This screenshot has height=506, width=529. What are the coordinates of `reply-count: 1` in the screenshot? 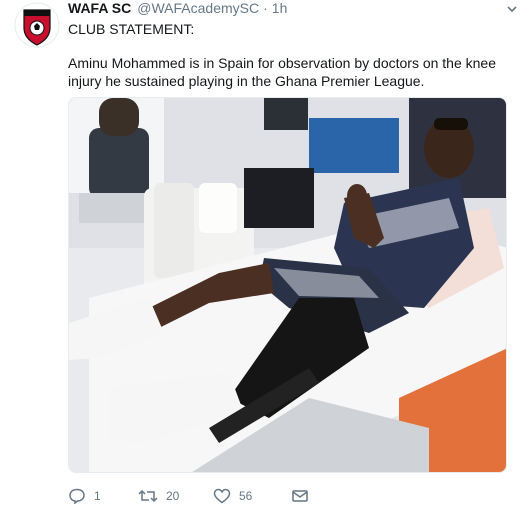 It's located at (97, 496).